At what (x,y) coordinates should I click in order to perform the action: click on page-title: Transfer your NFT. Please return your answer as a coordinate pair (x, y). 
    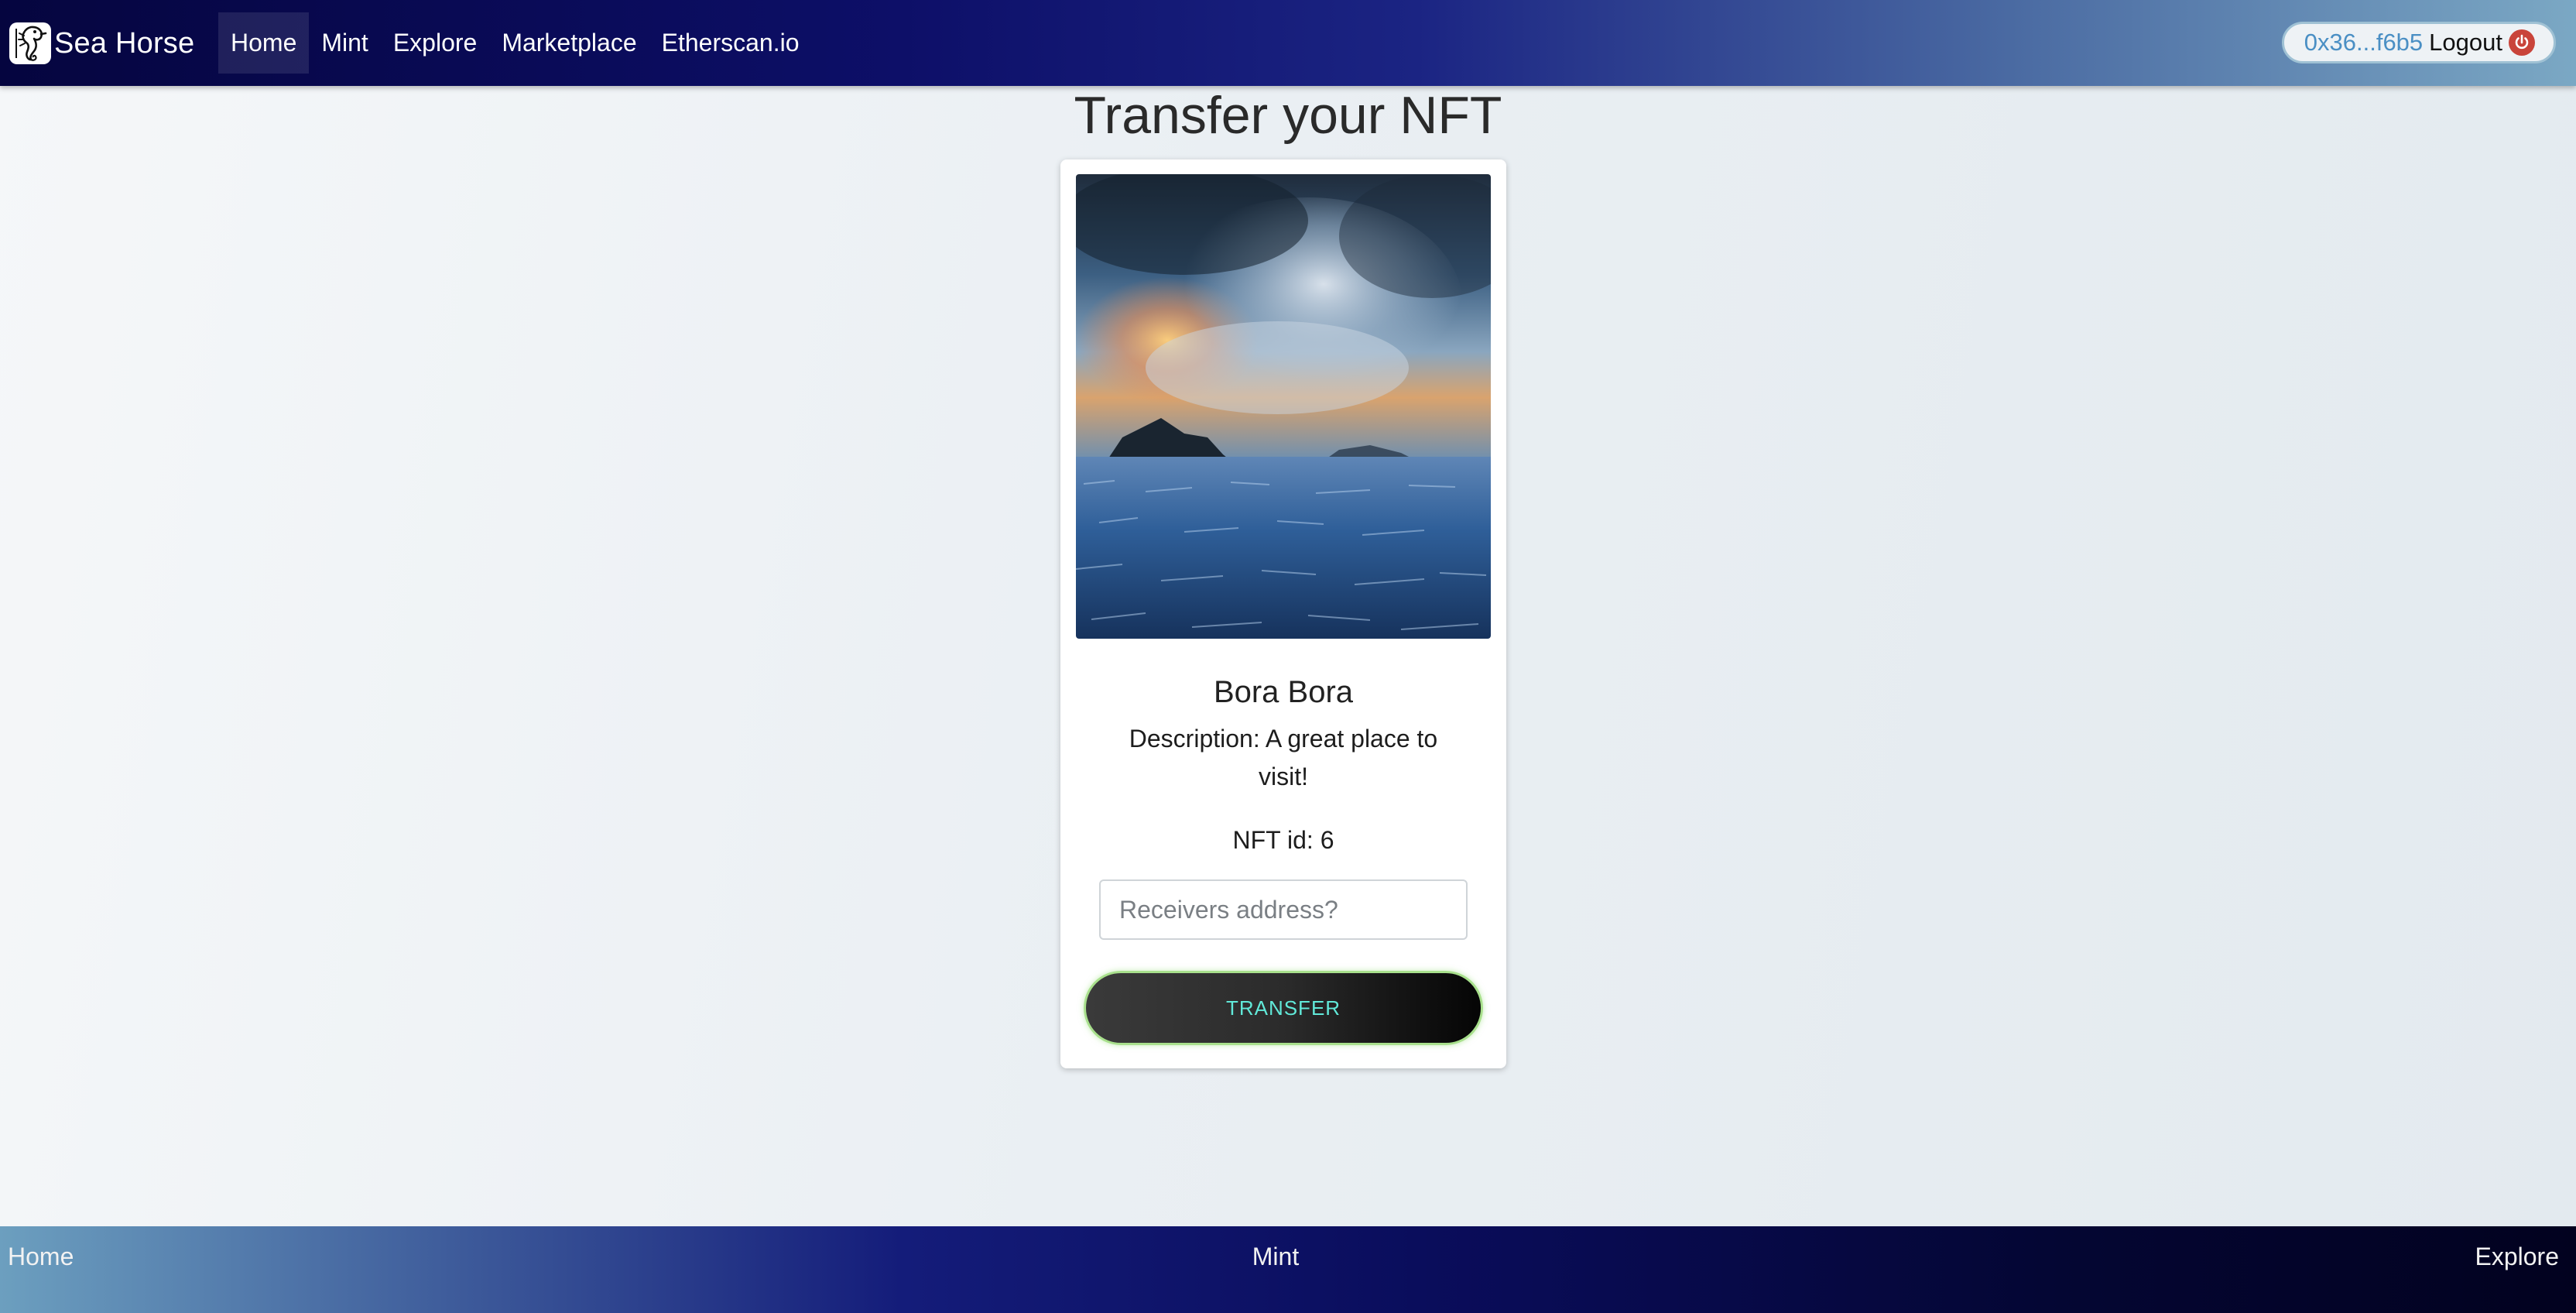
    Looking at the image, I should click on (1288, 116).